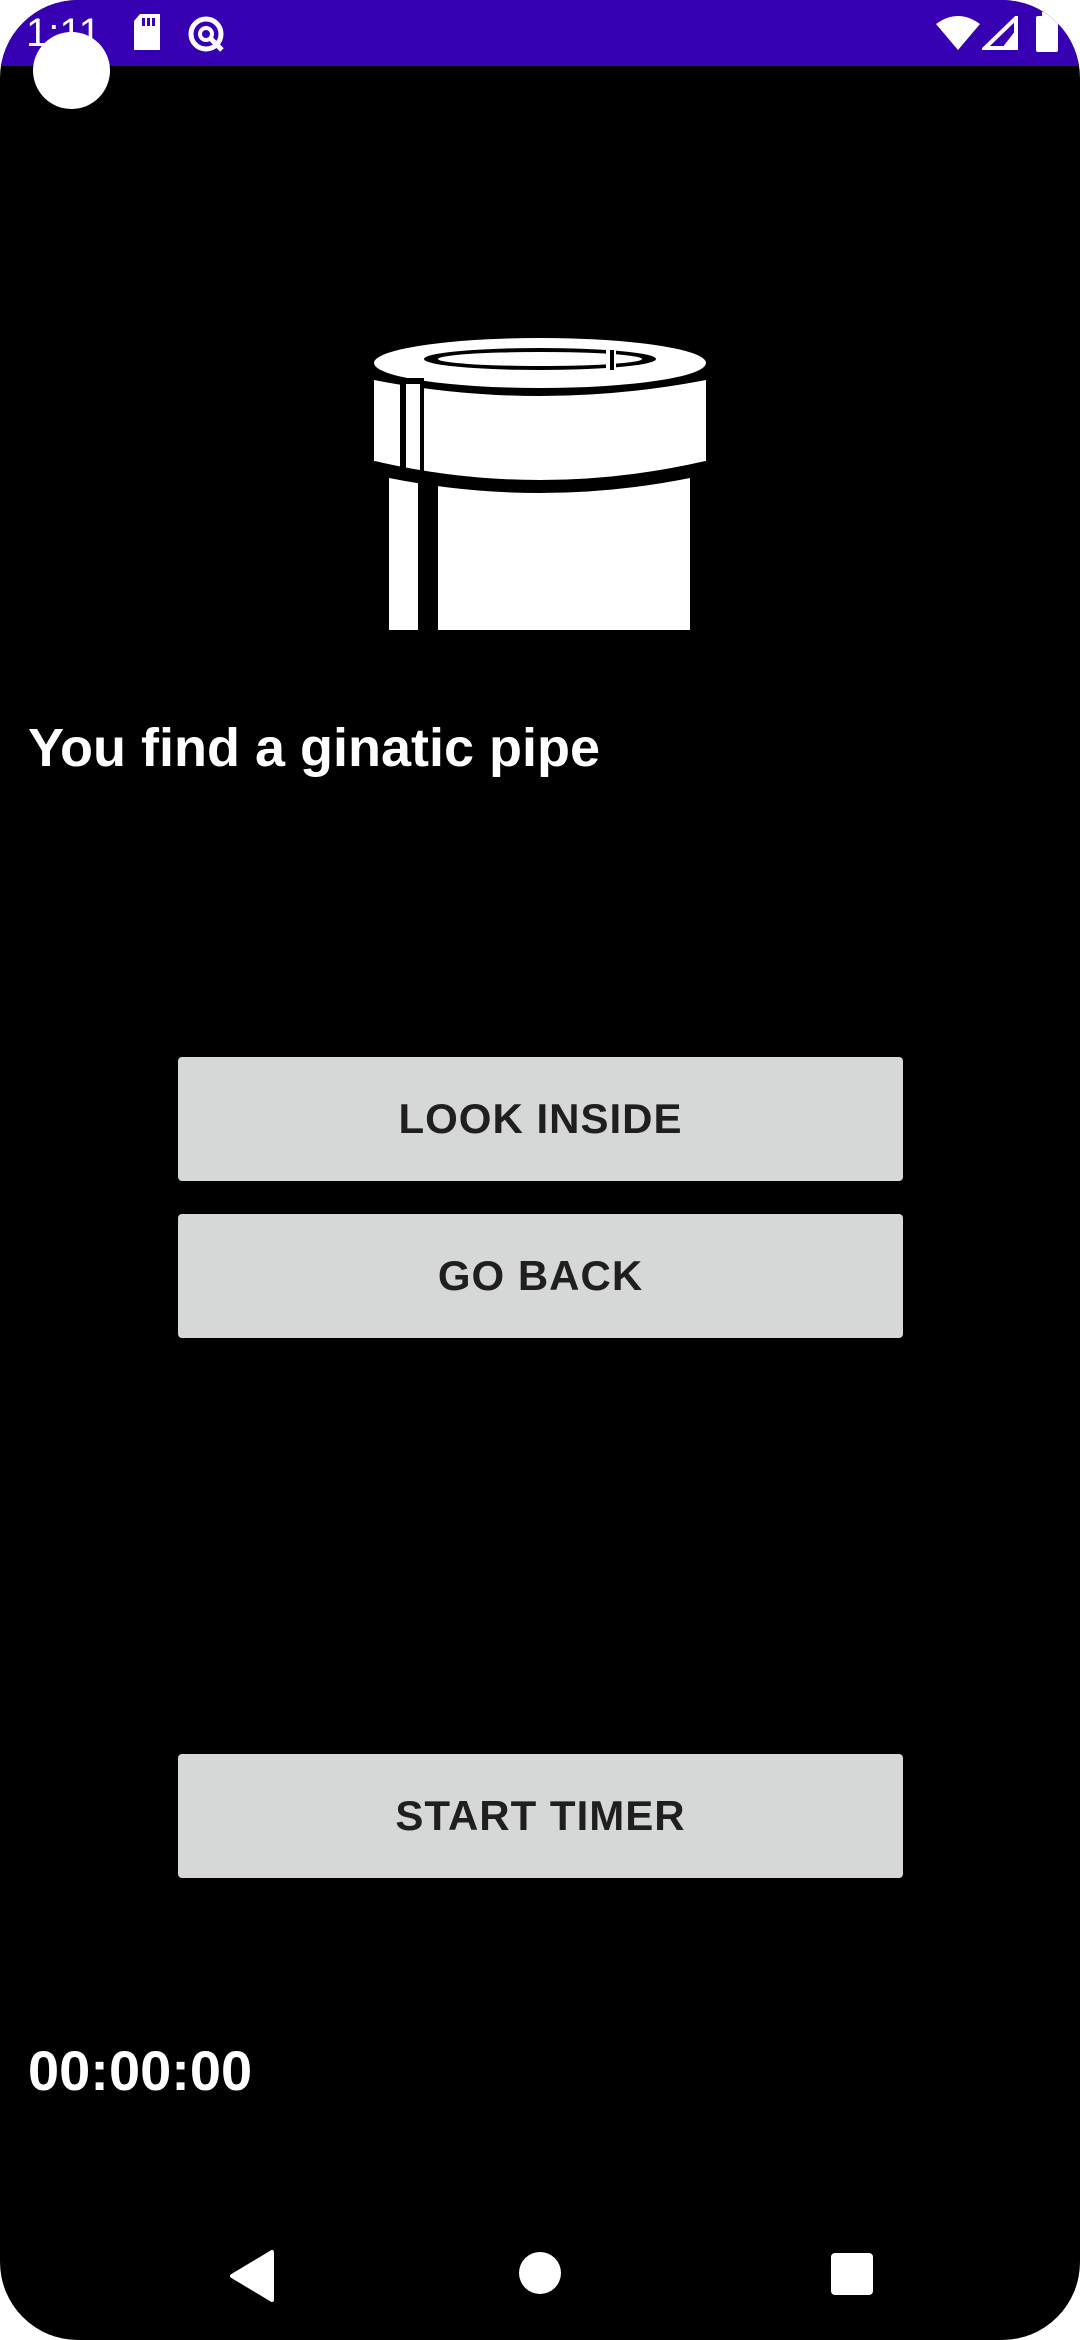  What do you see at coordinates (1047, 34) in the screenshot?
I see `battery-icon` at bounding box center [1047, 34].